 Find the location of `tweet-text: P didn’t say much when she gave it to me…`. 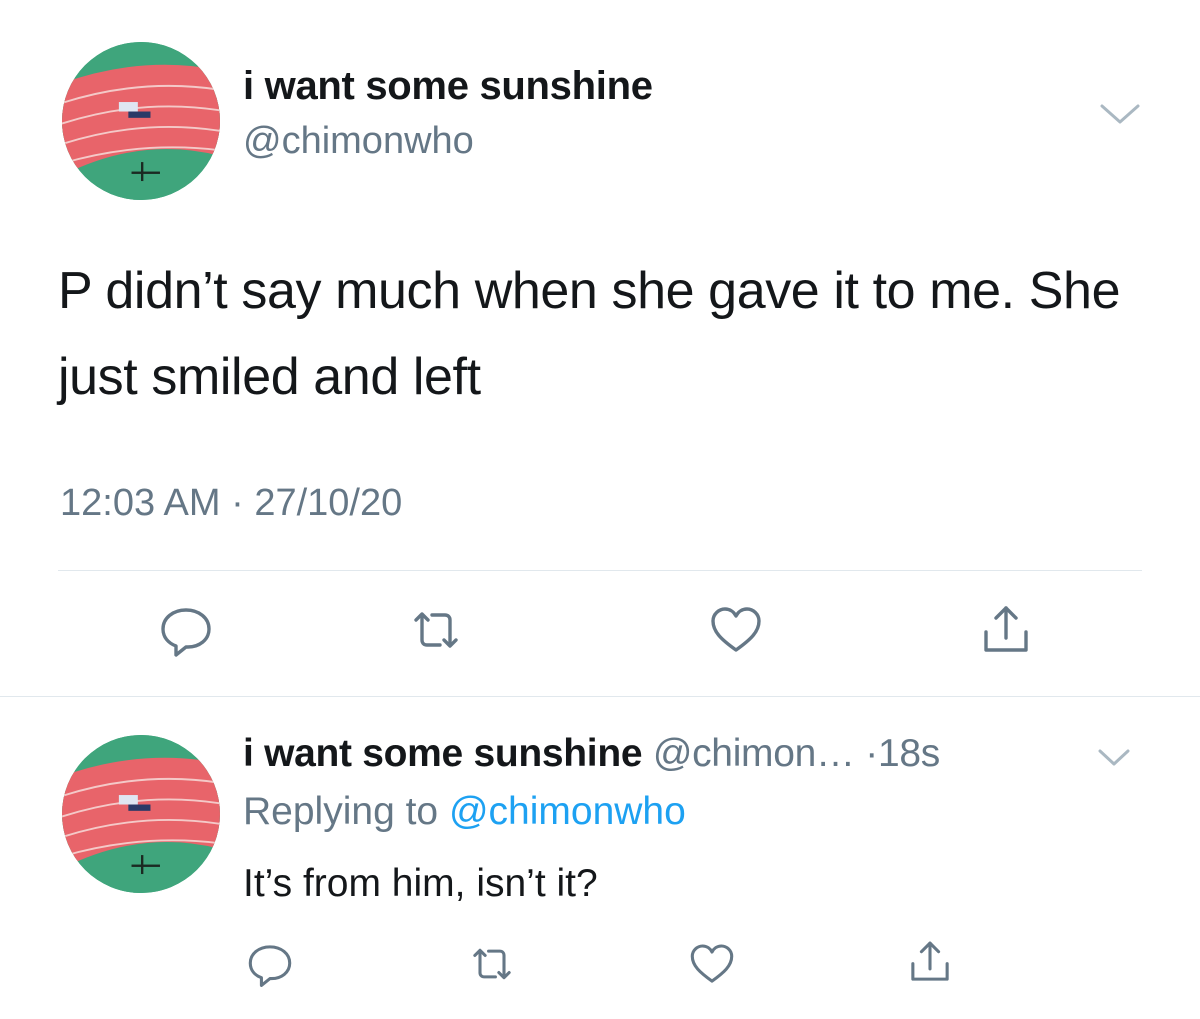

tweet-text: P didn’t say much when she gave it to me… is located at coordinates (589, 334).